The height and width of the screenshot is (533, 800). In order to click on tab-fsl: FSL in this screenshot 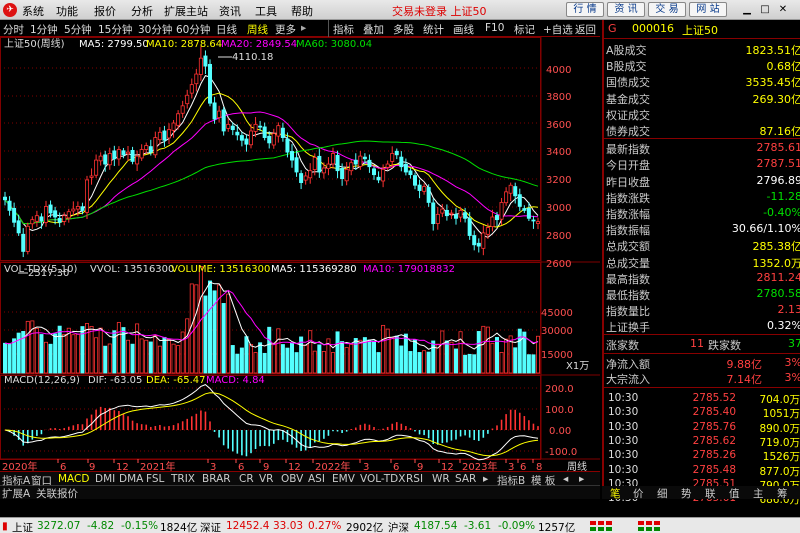, I will do `click(155, 479)`.